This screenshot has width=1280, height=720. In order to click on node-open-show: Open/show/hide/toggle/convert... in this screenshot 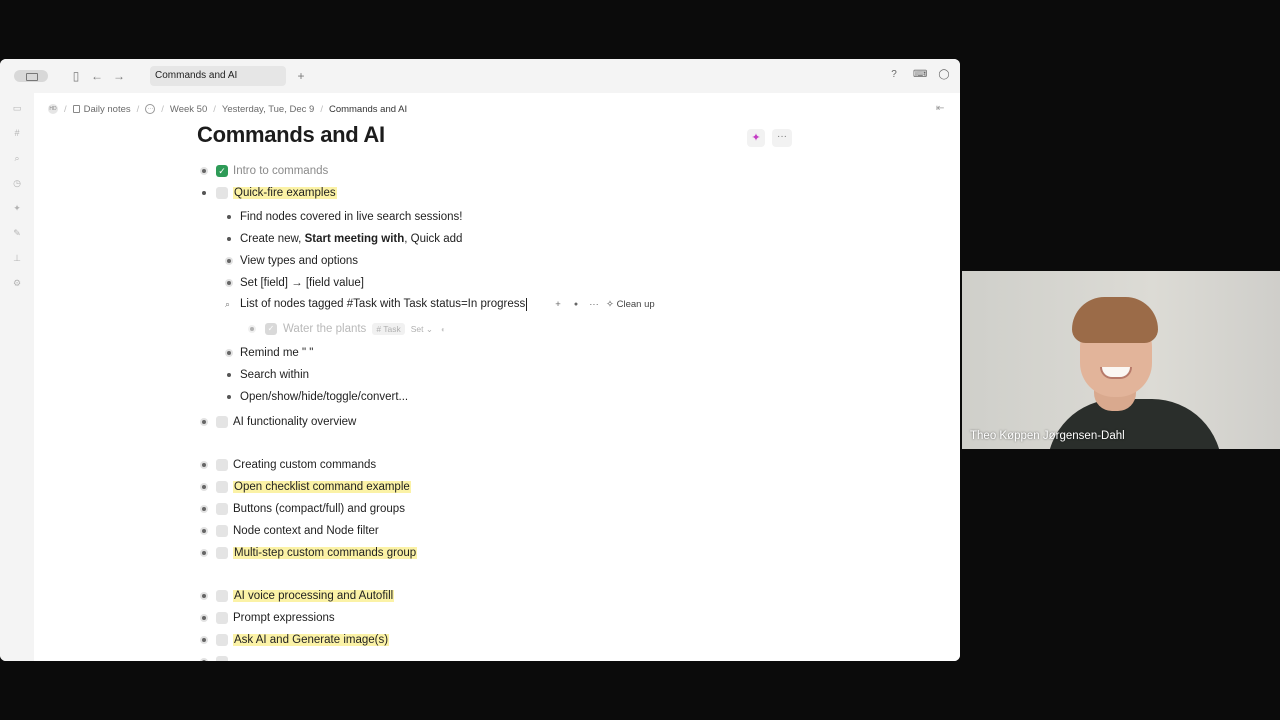, I will do `click(324, 397)`.